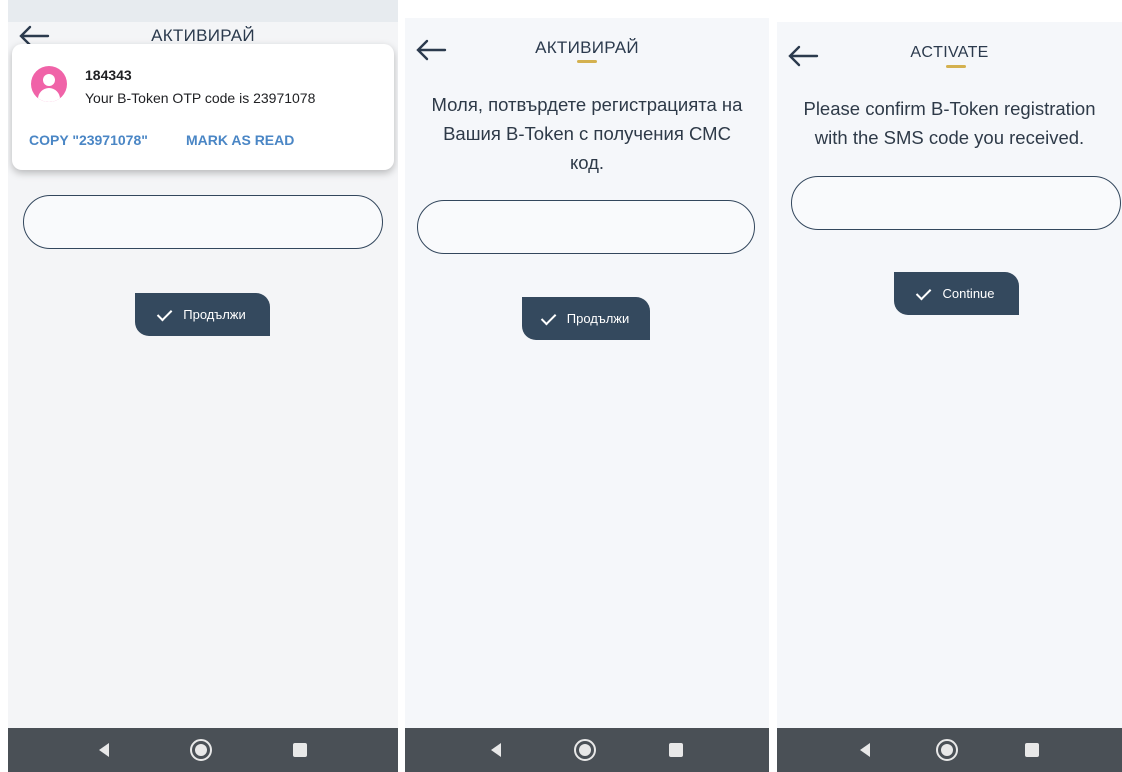 The width and height of the screenshot is (1122, 772). I want to click on continue-button: Continue, so click(956, 293).